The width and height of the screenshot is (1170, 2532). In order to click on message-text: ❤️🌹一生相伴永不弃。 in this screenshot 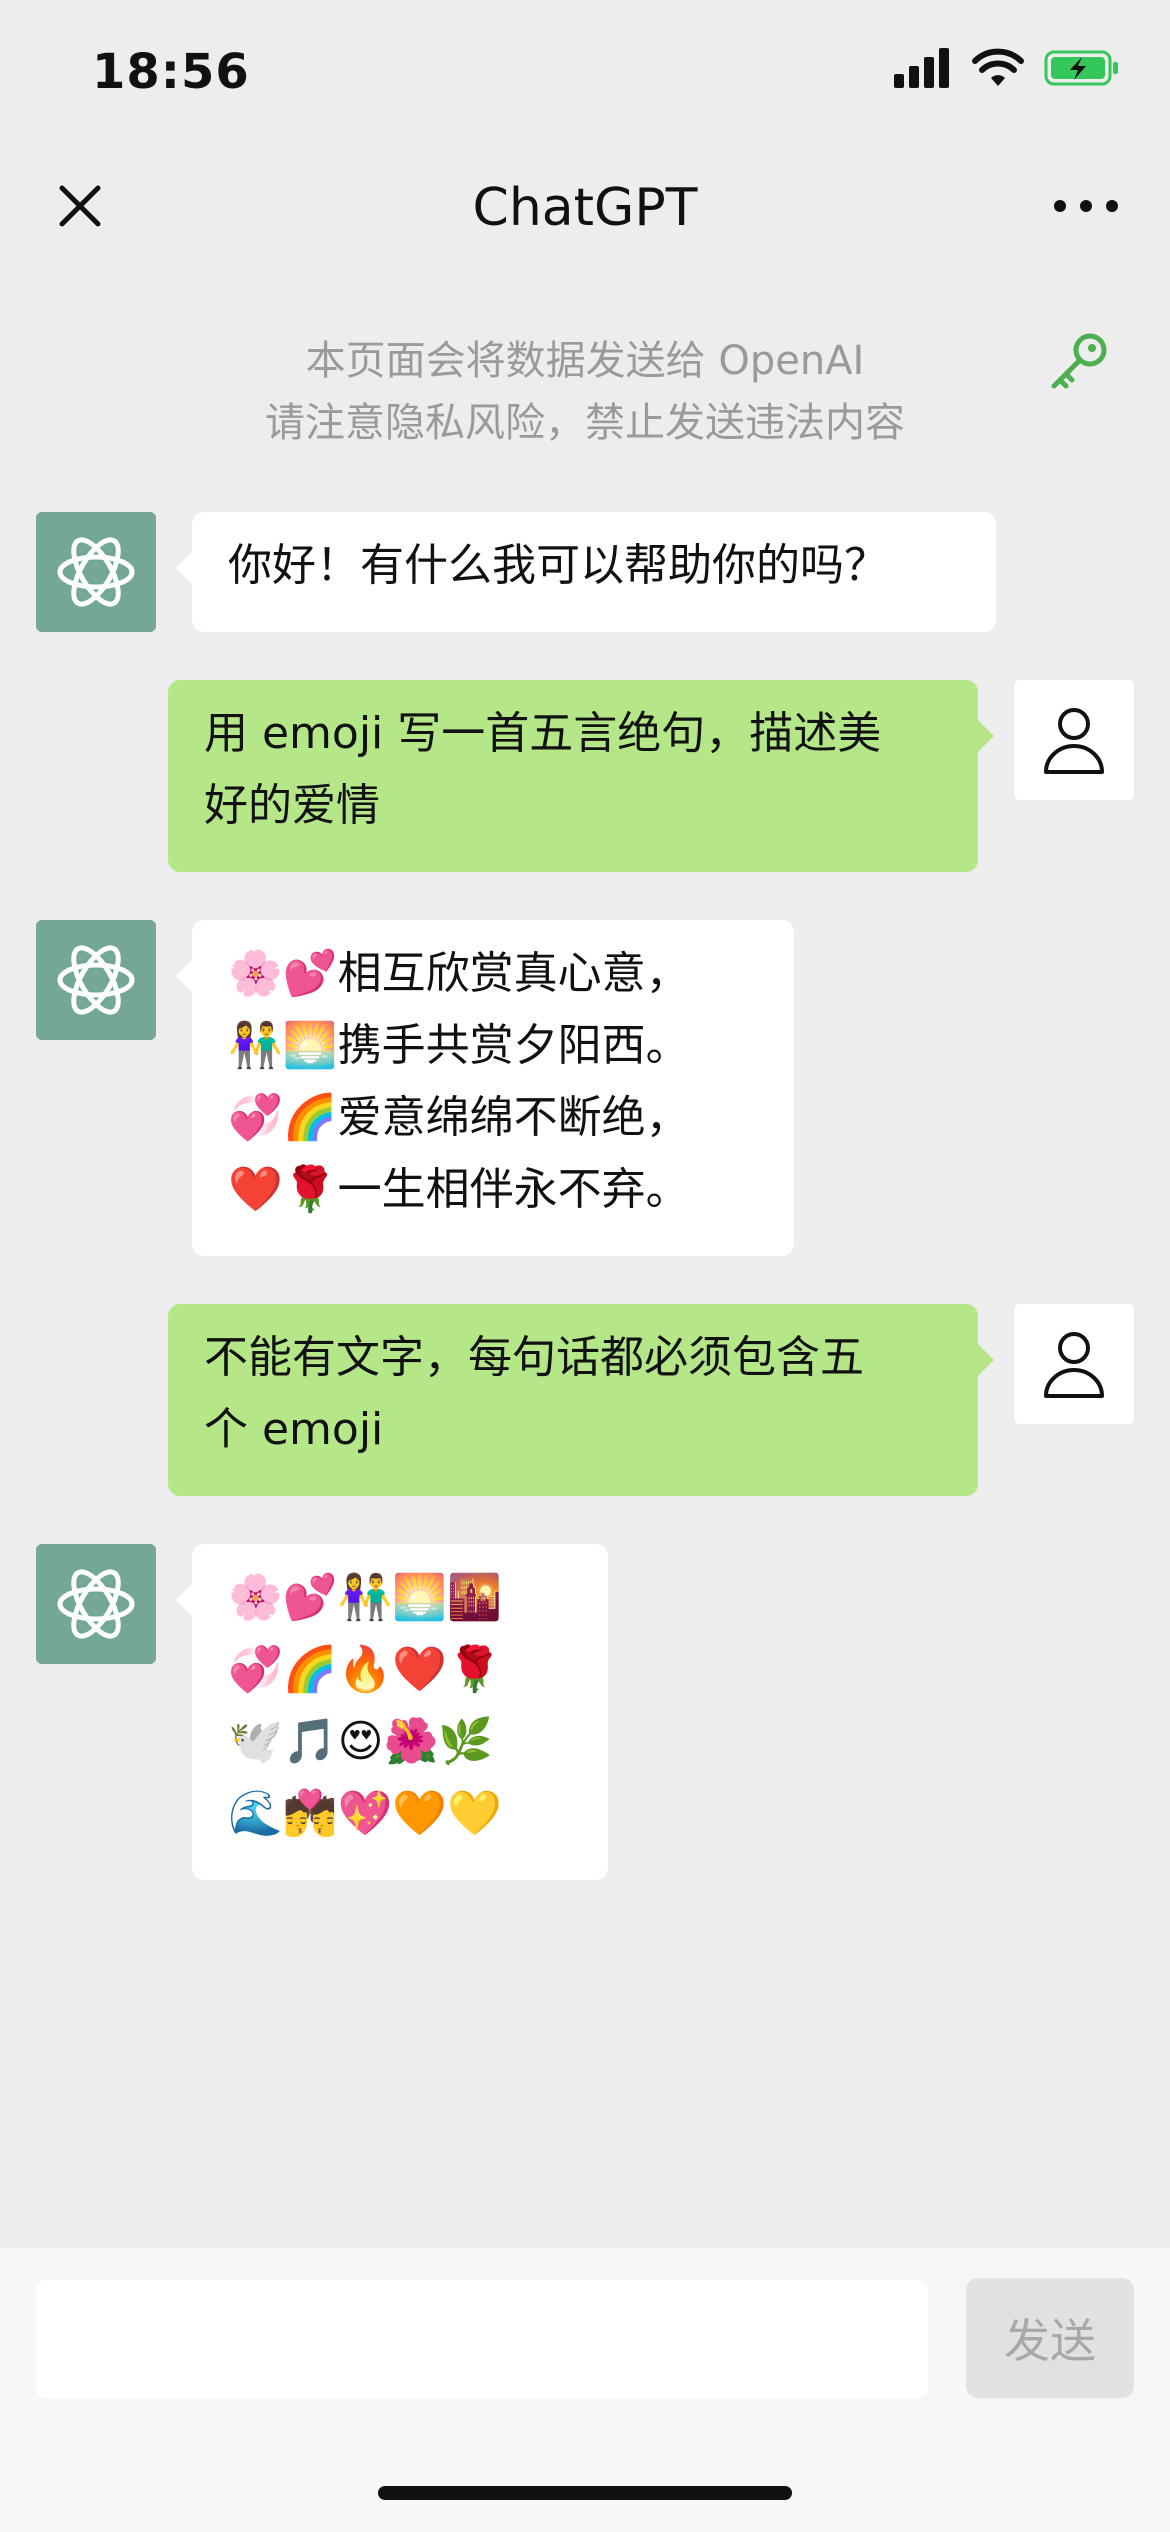, I will do `click(459, 1189)`.